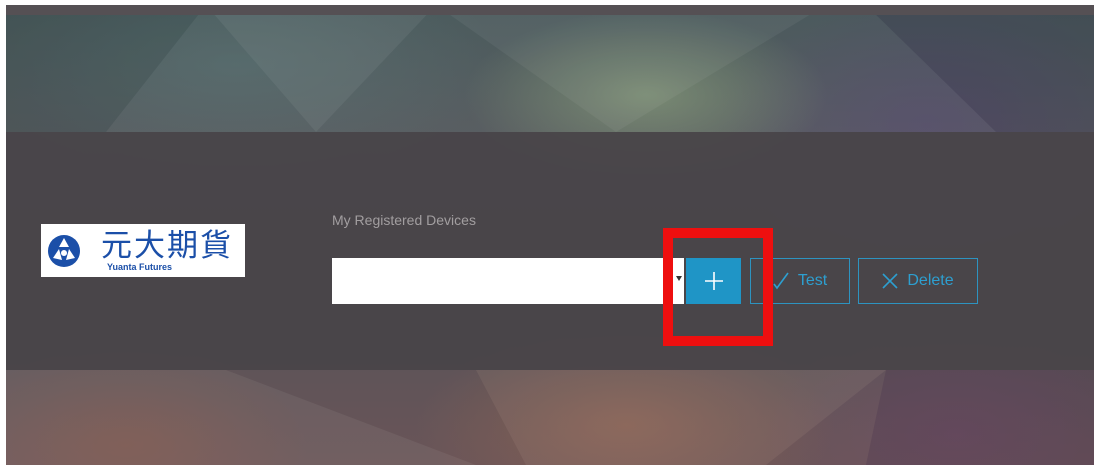 This screenshot has width=1094, height=465. Describe the element at coordinates (718, 287) in the screenshot. I see `highlight-annotation-box` at that location.